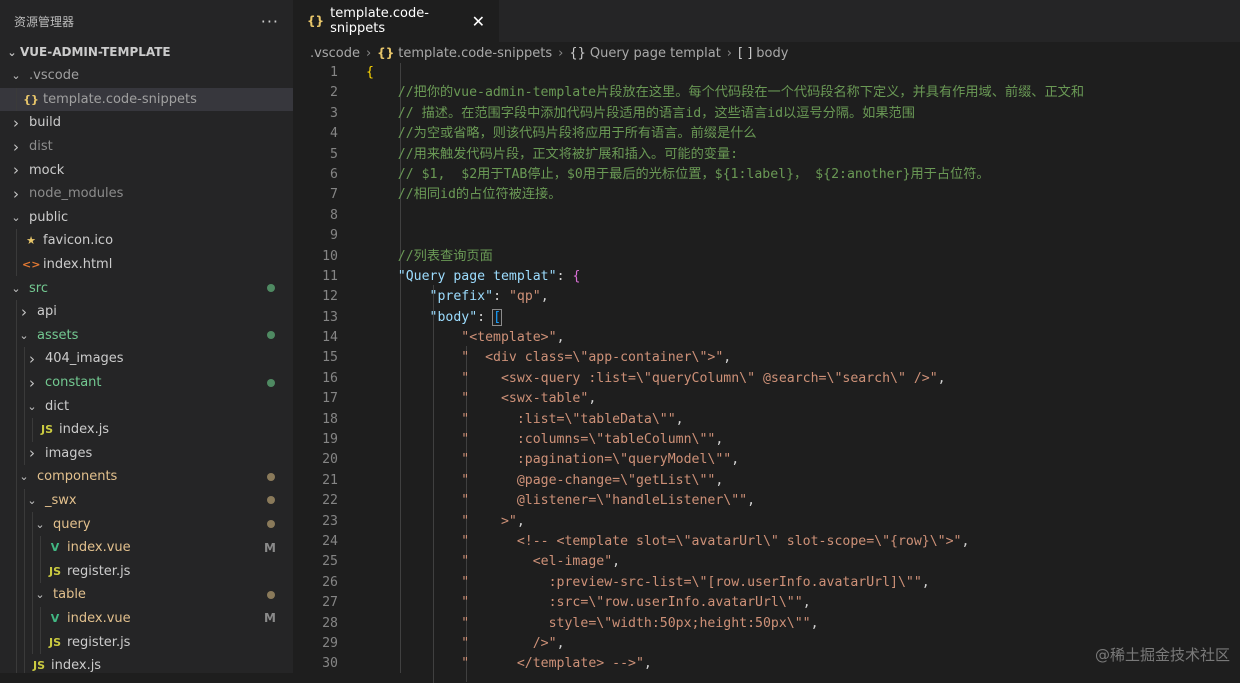 This screenshot has height=683, width=1240. What do you see at coordinates (544, 481) in the screenshot?
I see `code-text: " @page-change=\"getList\"",` at bounding box center [544, 481].